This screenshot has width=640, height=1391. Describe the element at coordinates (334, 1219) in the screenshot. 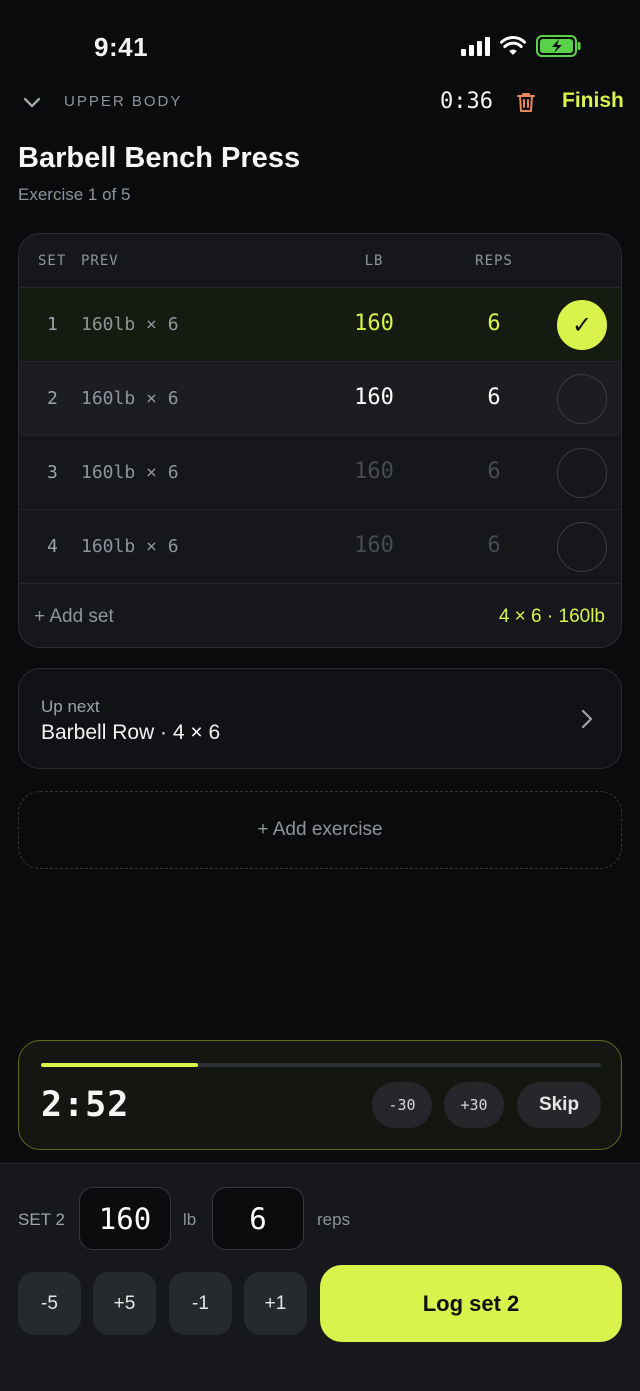

I see `reps-unit: reps` at that location.